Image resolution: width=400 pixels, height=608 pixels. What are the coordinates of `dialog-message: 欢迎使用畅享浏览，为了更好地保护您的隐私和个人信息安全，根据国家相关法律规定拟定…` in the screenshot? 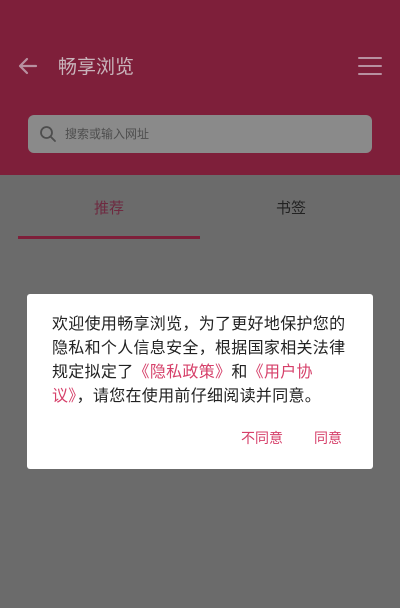 It's located at (202, 360).